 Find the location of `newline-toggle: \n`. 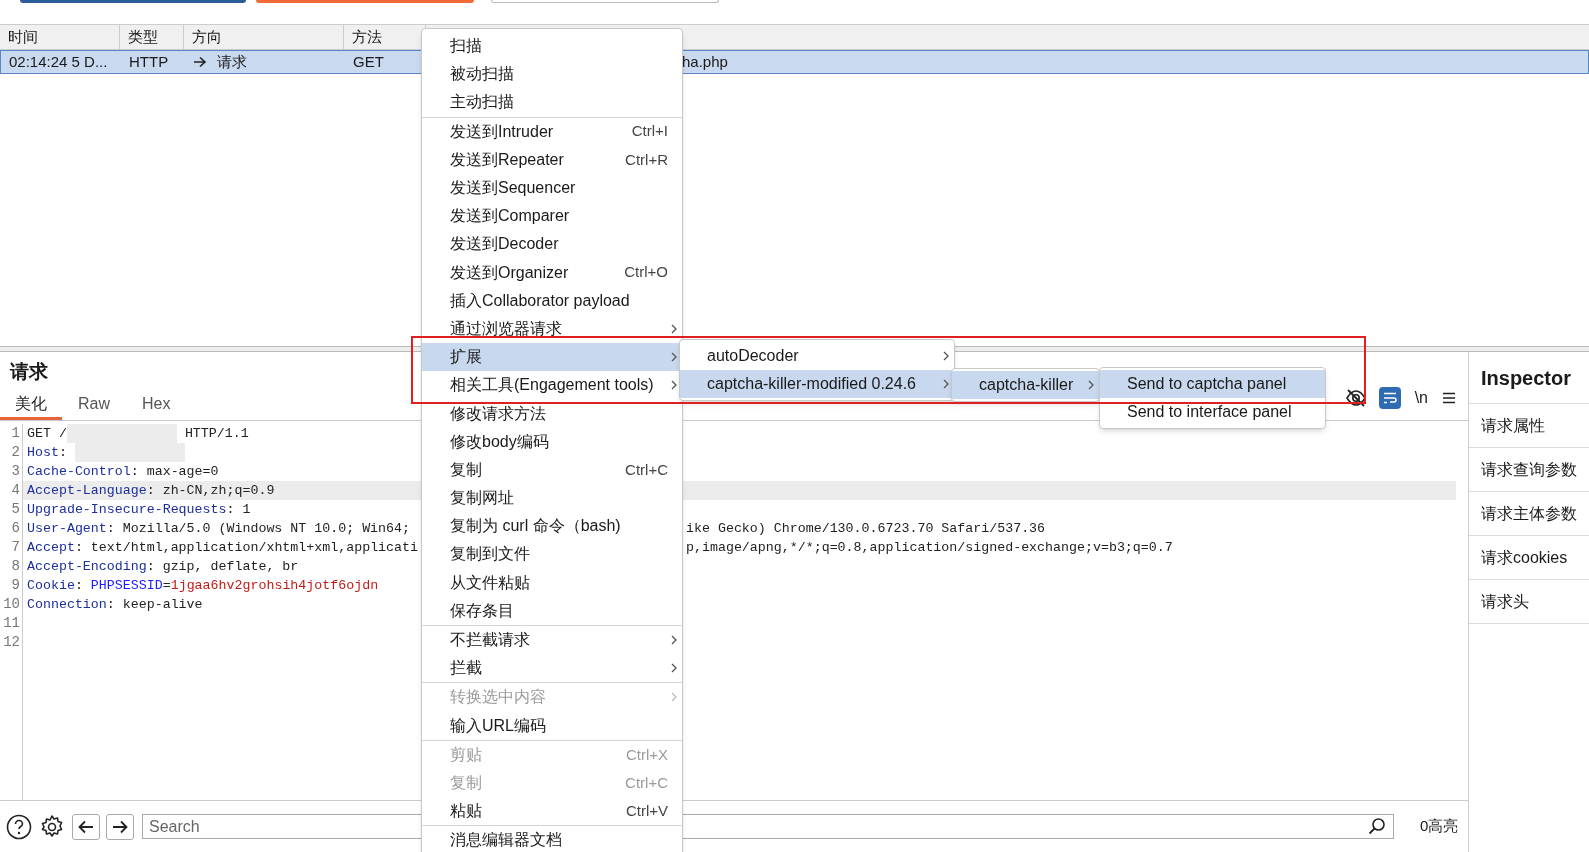

newline-toggle: \n is located at coordinates (1421, 398).